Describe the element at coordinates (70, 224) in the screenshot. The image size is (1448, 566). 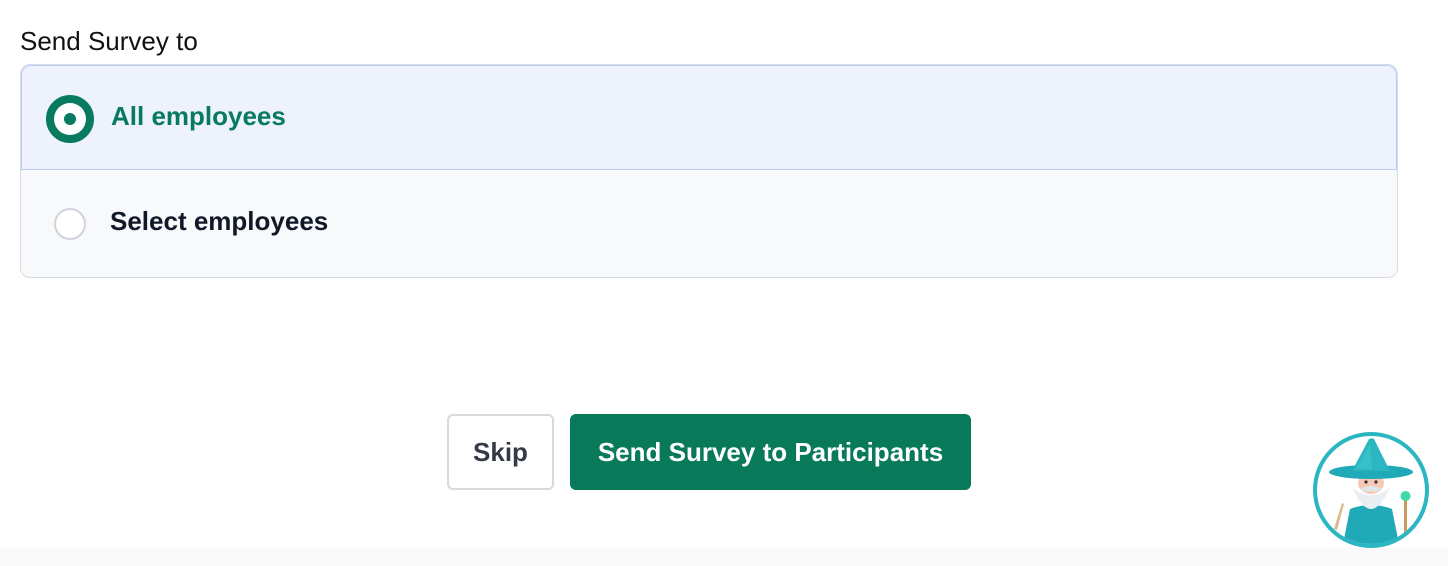
I see `radio-unselected-icon` at that location.